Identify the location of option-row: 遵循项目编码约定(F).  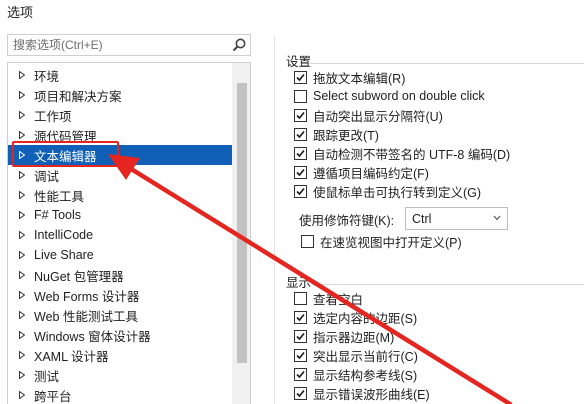
(361, 172).